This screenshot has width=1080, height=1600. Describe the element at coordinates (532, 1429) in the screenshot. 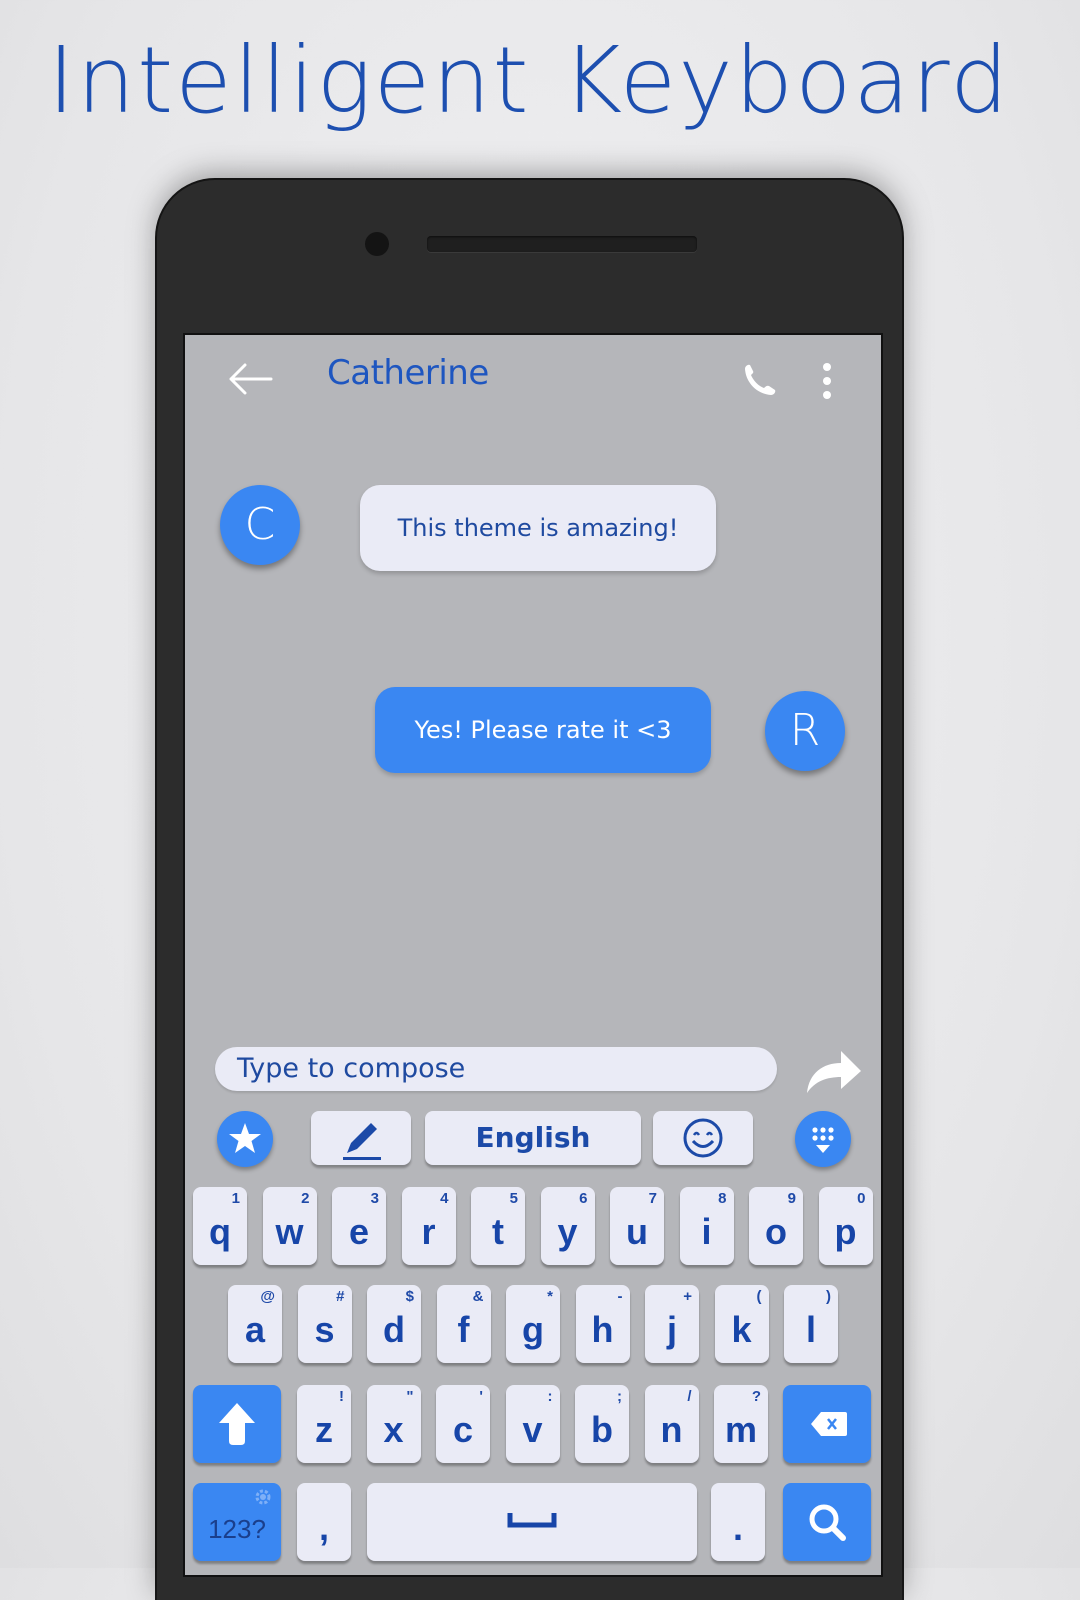

I see `key-label: v` at that location.